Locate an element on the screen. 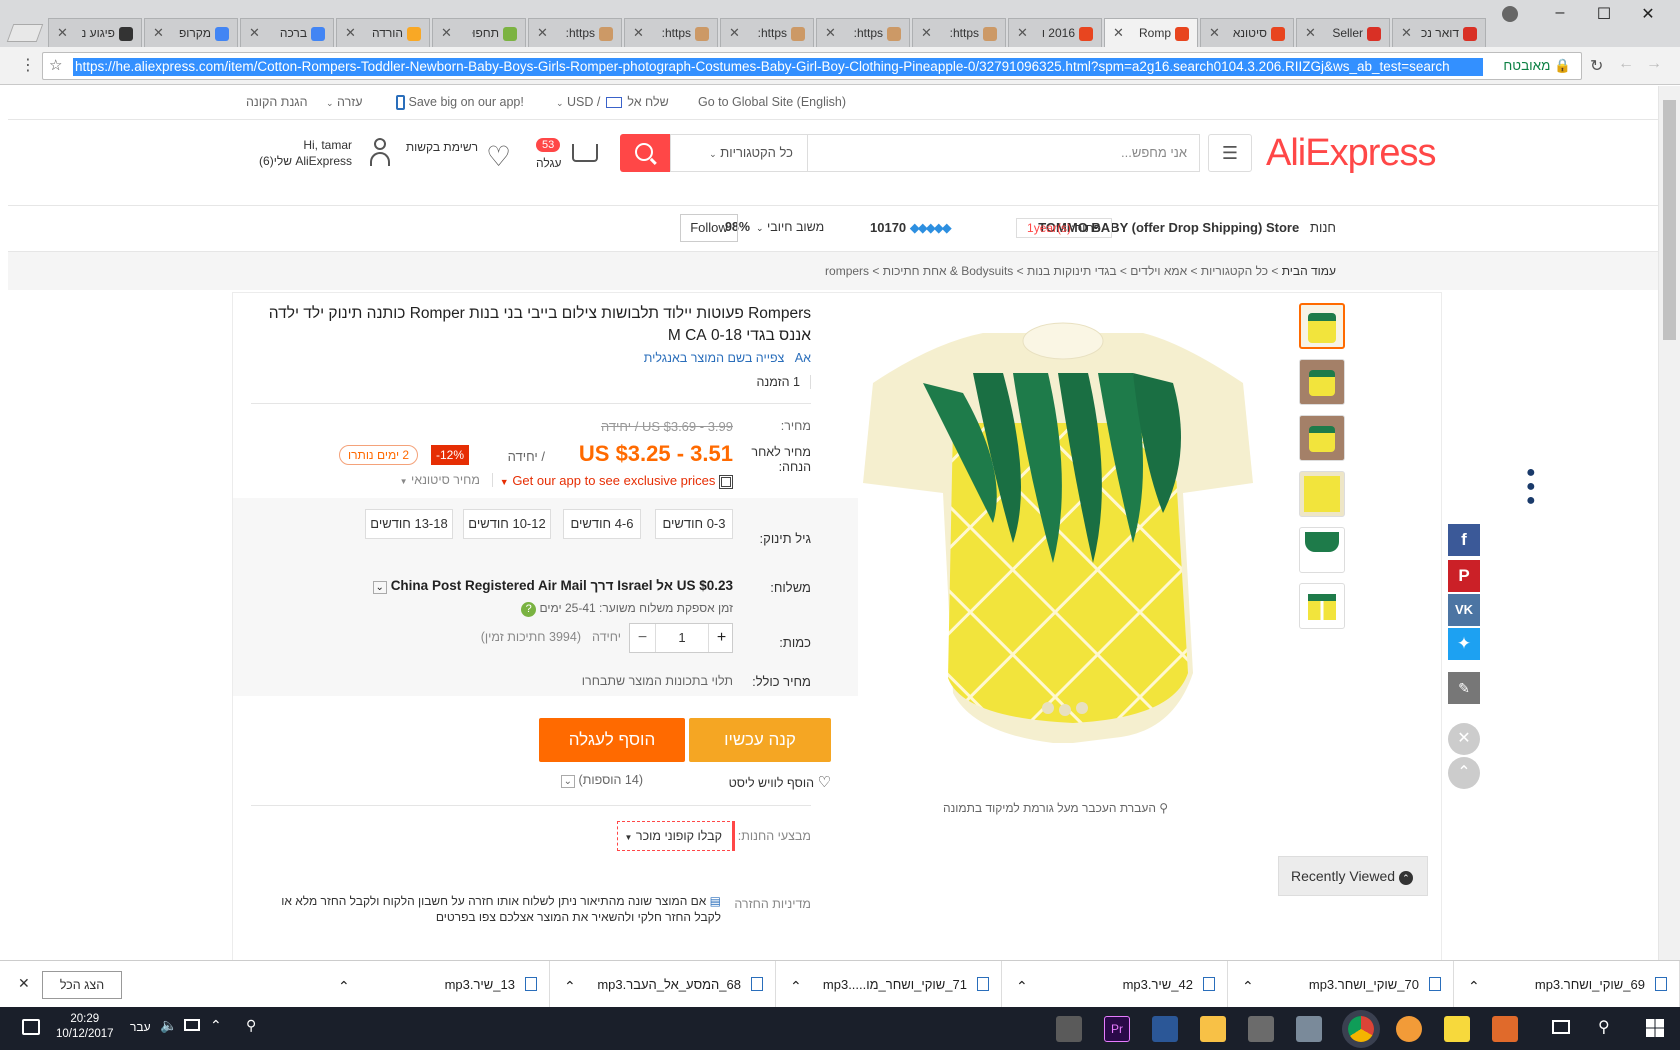 The width and height of the screenshot is (1680, 1050). download-item: 70_שוקי_ושחר.mp3 ⌃ is located at coordinates (1341, 984).